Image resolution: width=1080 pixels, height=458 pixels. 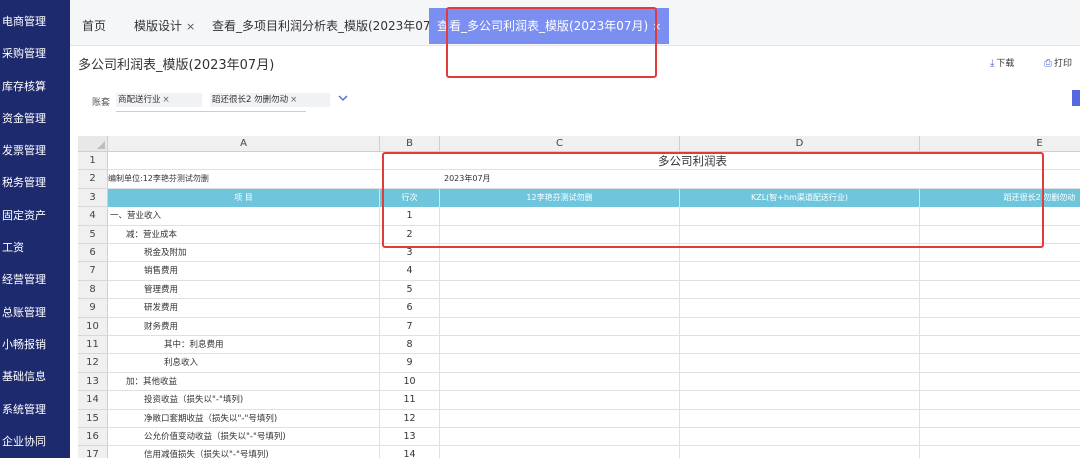 What do you see at coordinates (35, 151) in the screenshot?
I see `sidebar-item: 发票管理` at bounding box center [35, 151].